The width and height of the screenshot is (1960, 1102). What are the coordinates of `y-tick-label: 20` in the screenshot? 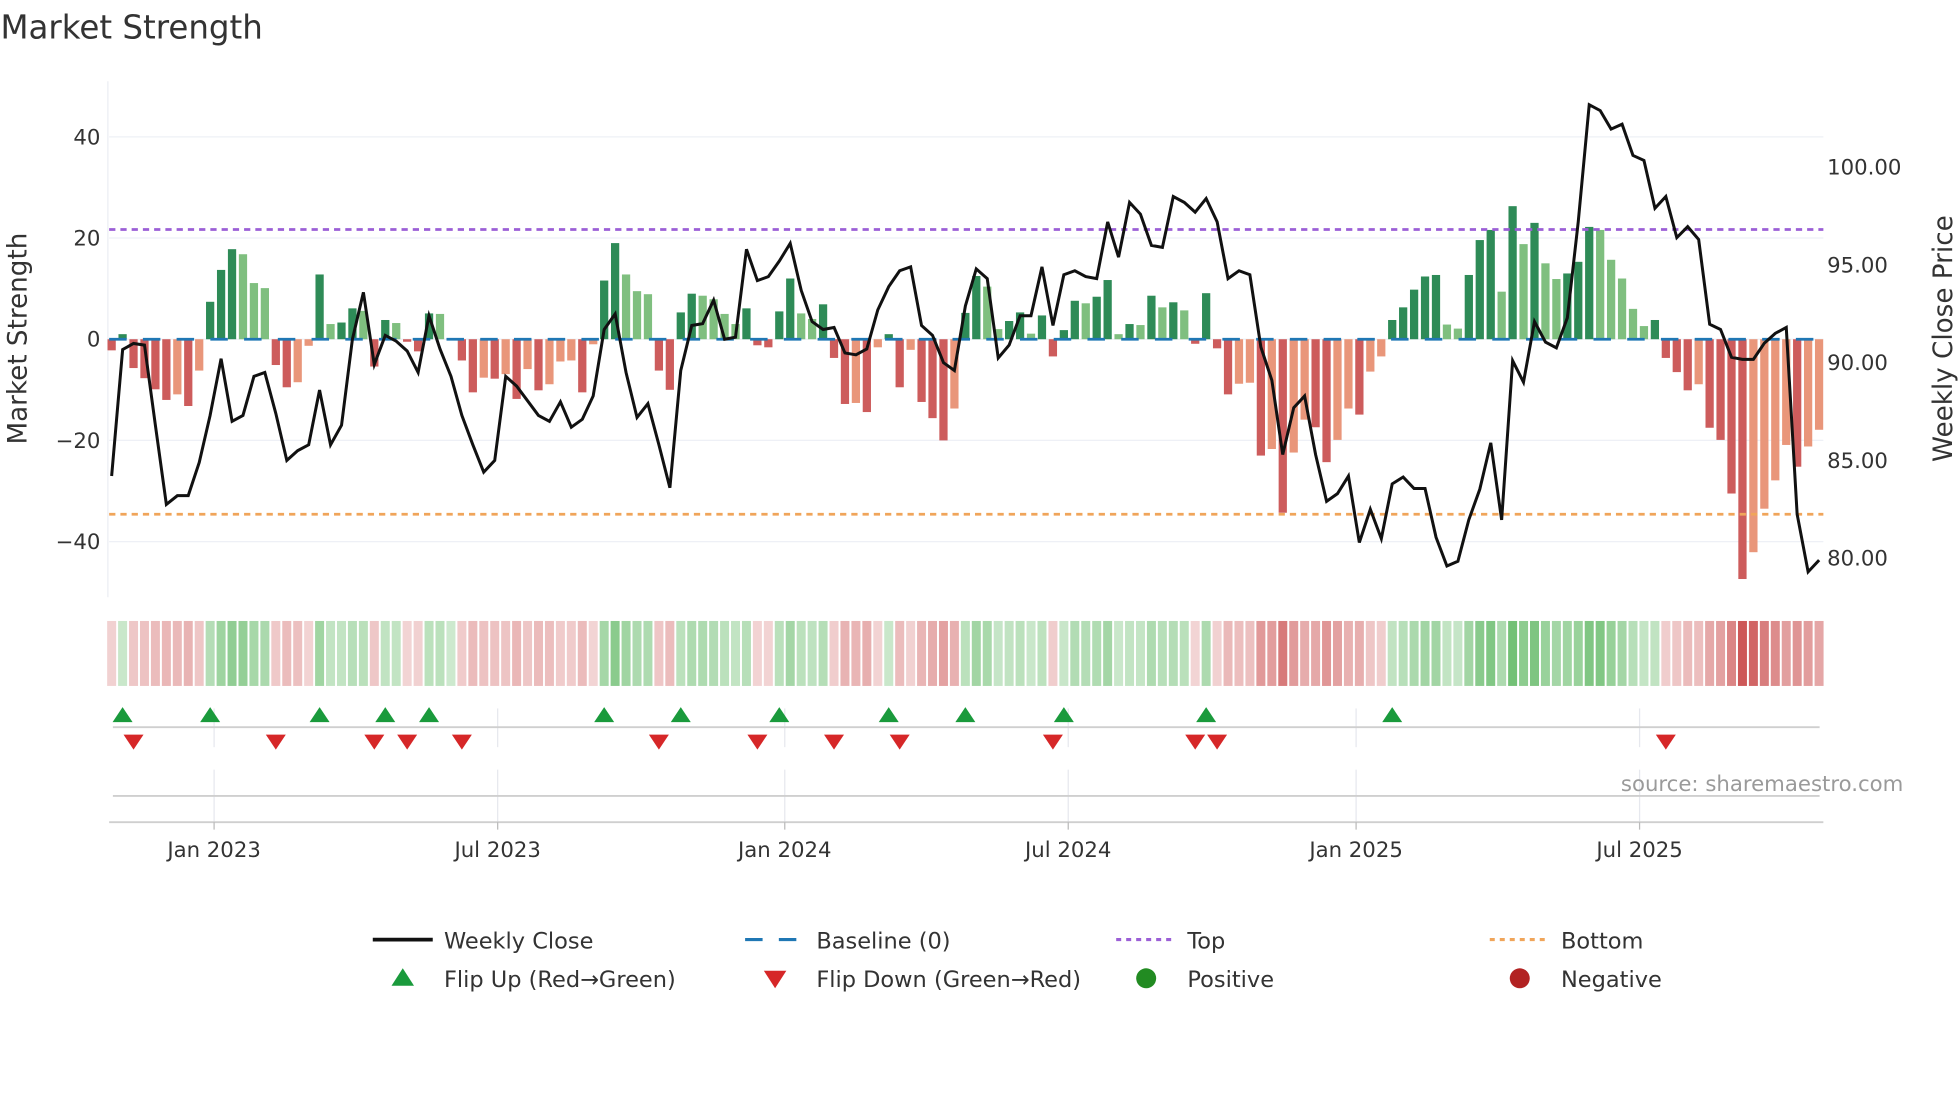 It's located at (86, 239).